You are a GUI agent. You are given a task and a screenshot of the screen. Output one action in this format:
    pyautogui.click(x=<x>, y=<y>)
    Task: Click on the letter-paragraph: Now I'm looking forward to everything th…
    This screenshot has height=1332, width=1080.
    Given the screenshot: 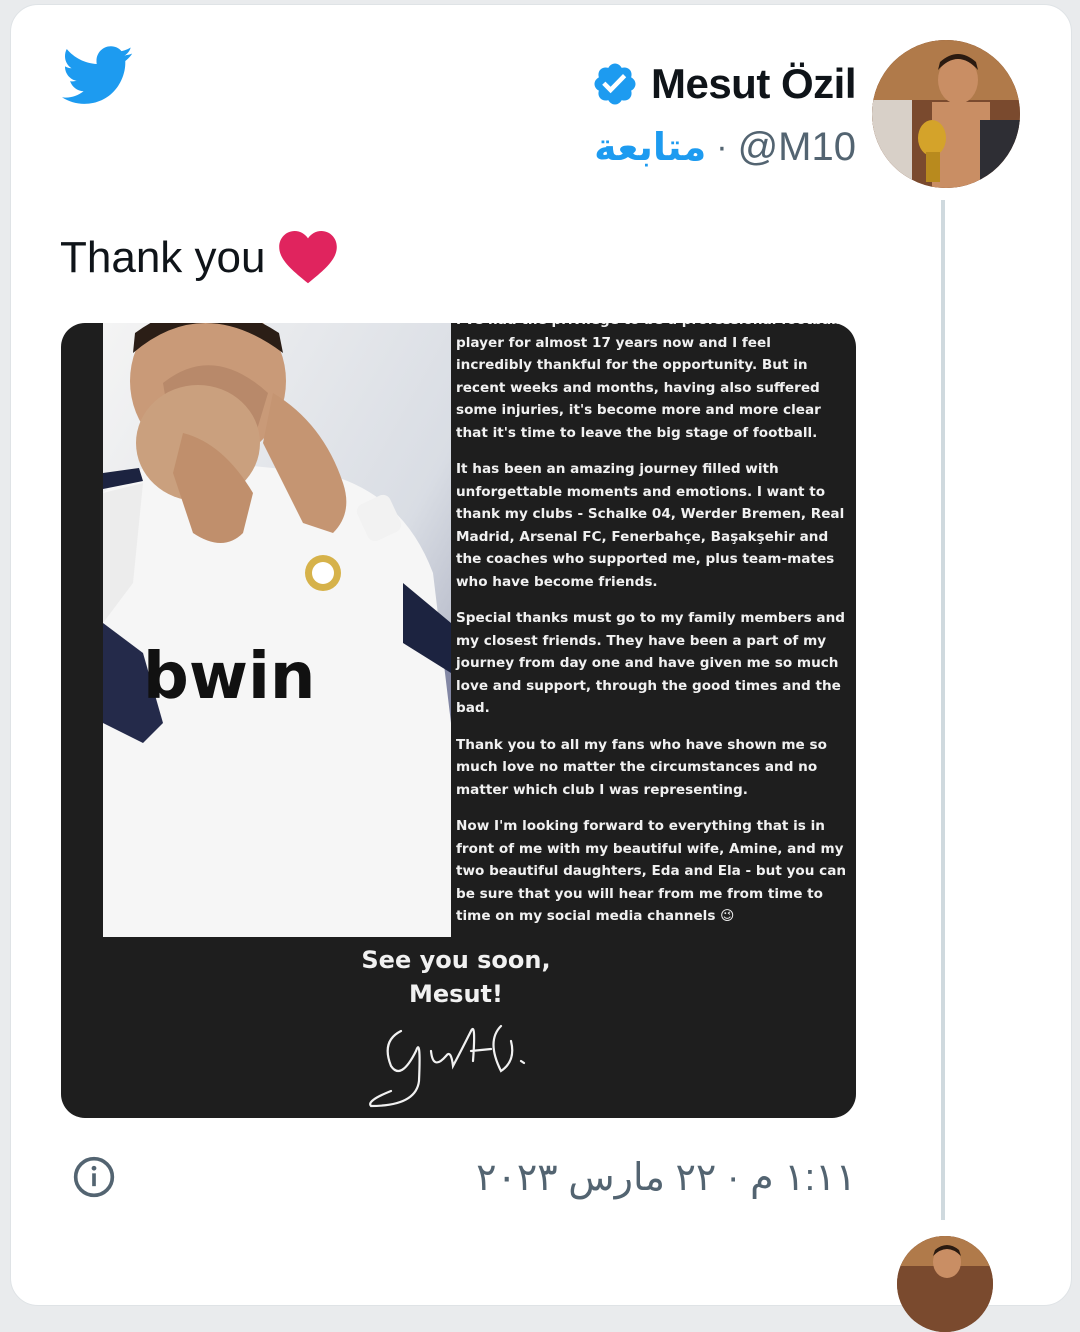 What is the action you would take?
    pyautogui.click(x=651, y=871)
    